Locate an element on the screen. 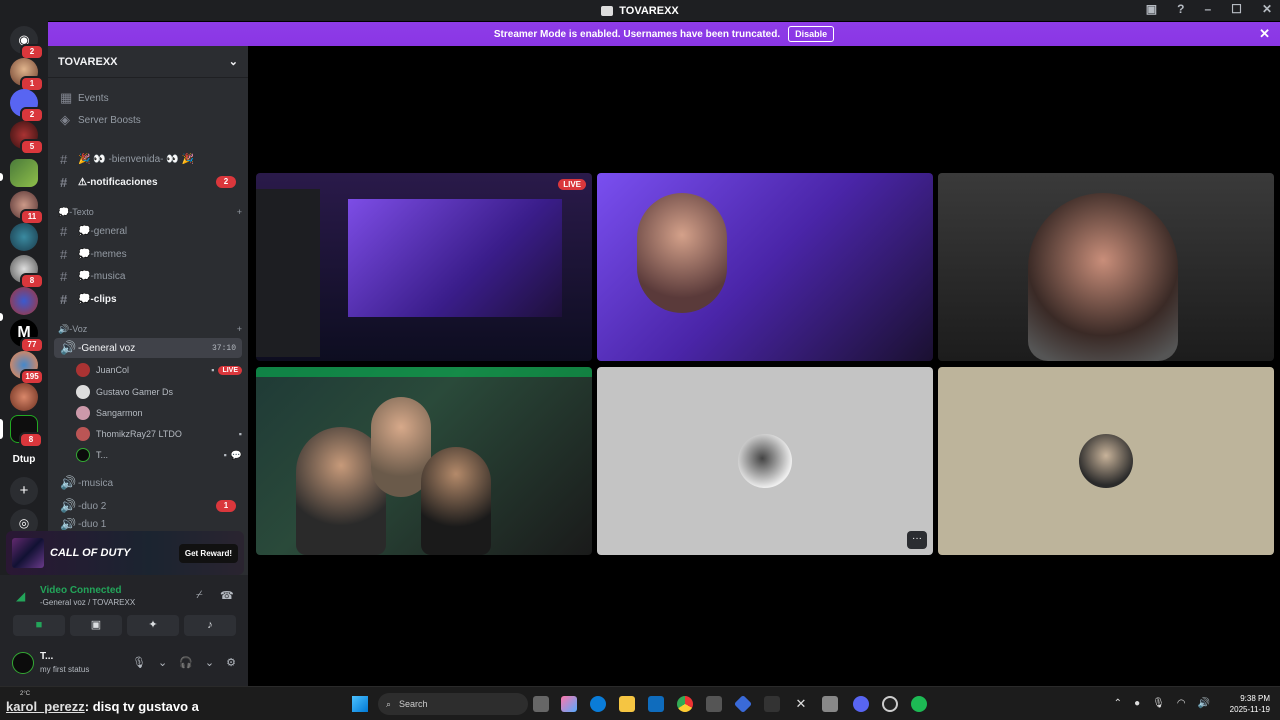 This screenshot has width=1280, height=720. user-avatar is located at coordinates (23, 663).